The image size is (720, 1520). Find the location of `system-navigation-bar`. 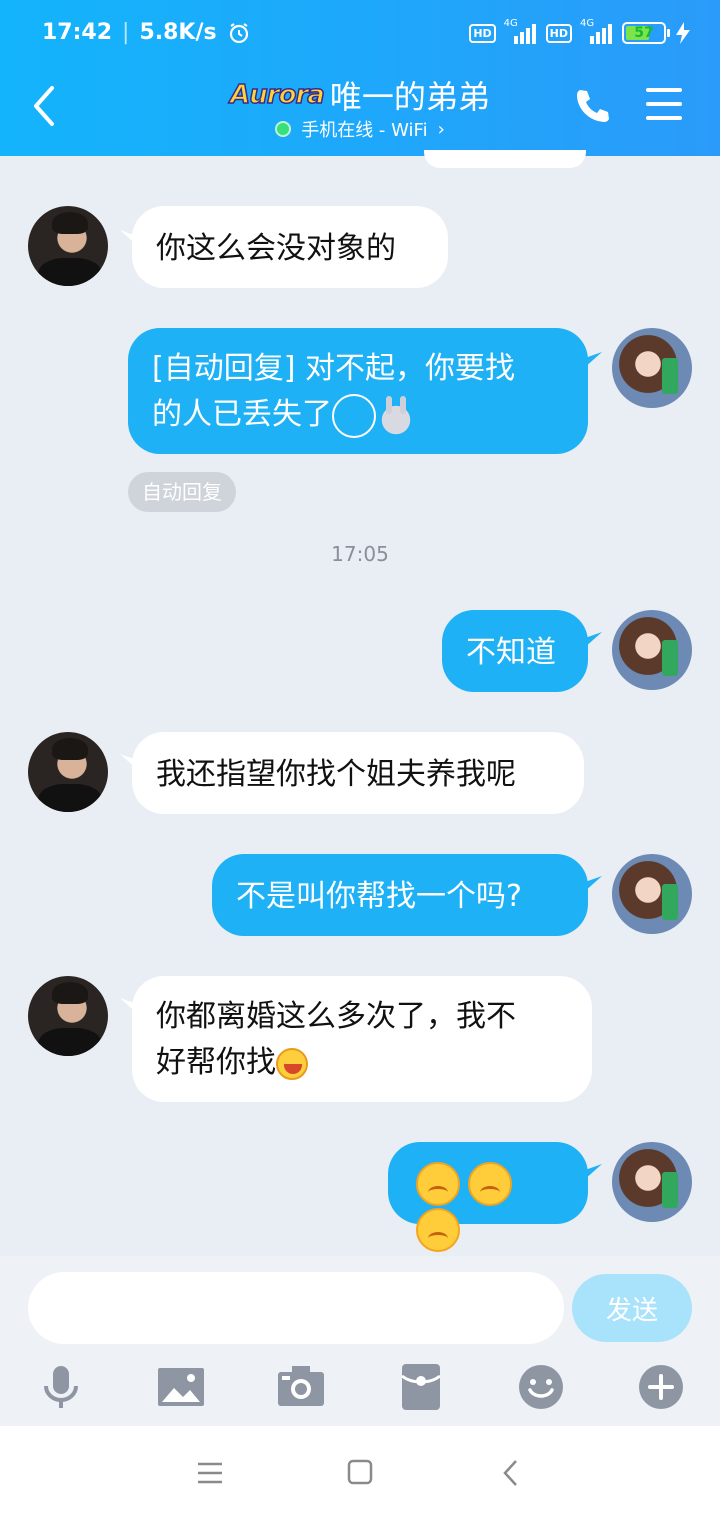

system-navigation-bar is located at coordinates (360, 1473).